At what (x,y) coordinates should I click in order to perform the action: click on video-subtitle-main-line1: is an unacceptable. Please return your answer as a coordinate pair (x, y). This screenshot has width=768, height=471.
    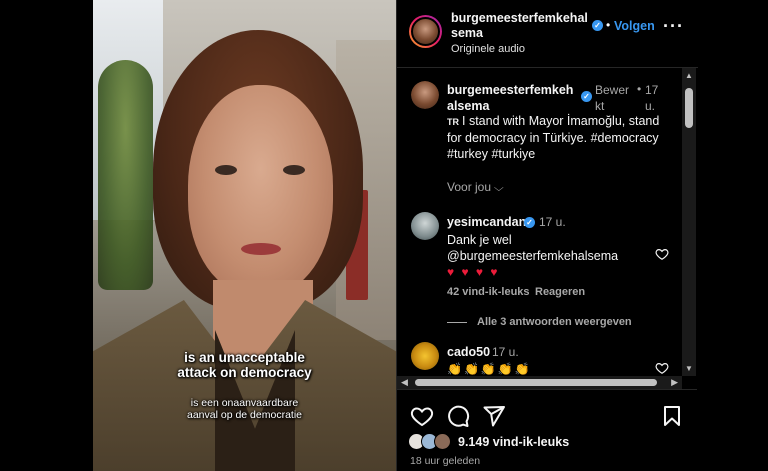
    Looking at the image, I should click on (244, 357).